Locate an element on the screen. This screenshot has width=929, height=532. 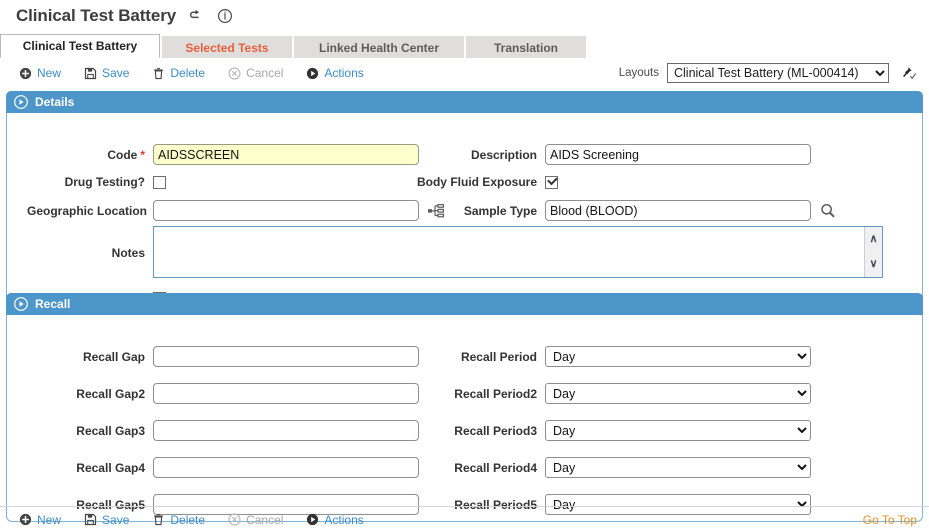
tab-translation: Translation is located at coordinates (526, 47).